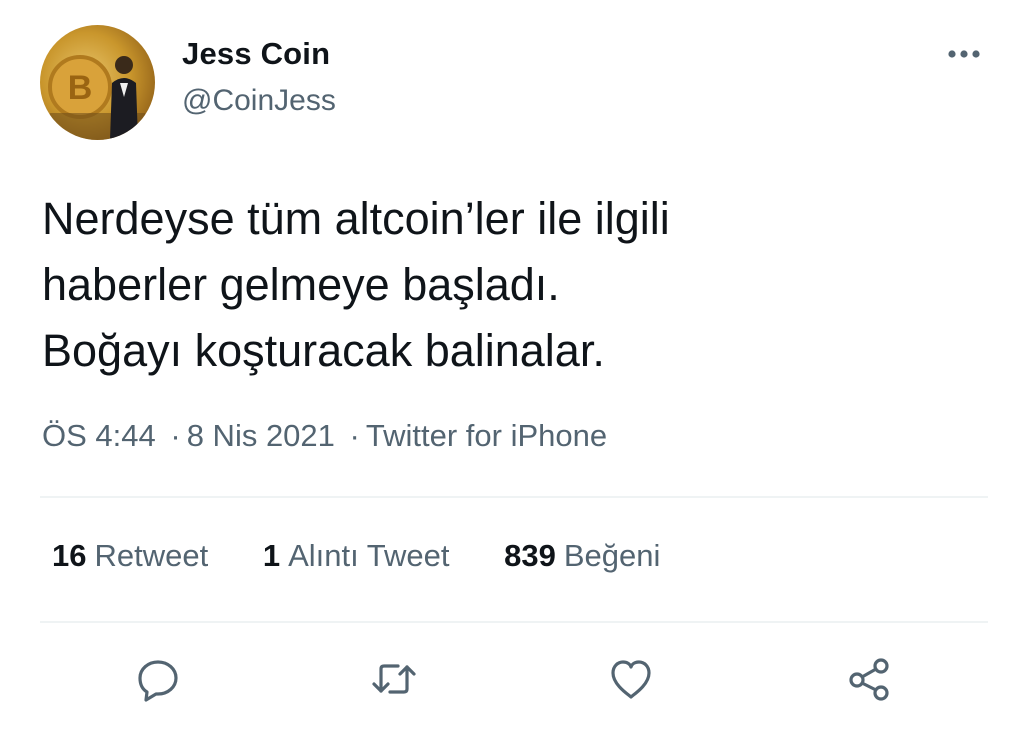  I want to click on tweet-text-line: Nerdeyse tüm altcoin’ler ile ilgili, so click(356, 218).